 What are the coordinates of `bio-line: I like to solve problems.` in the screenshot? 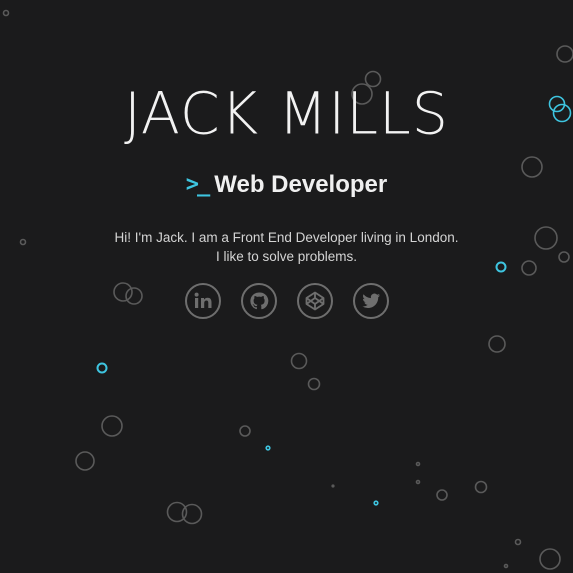 It's located at (286, 256).